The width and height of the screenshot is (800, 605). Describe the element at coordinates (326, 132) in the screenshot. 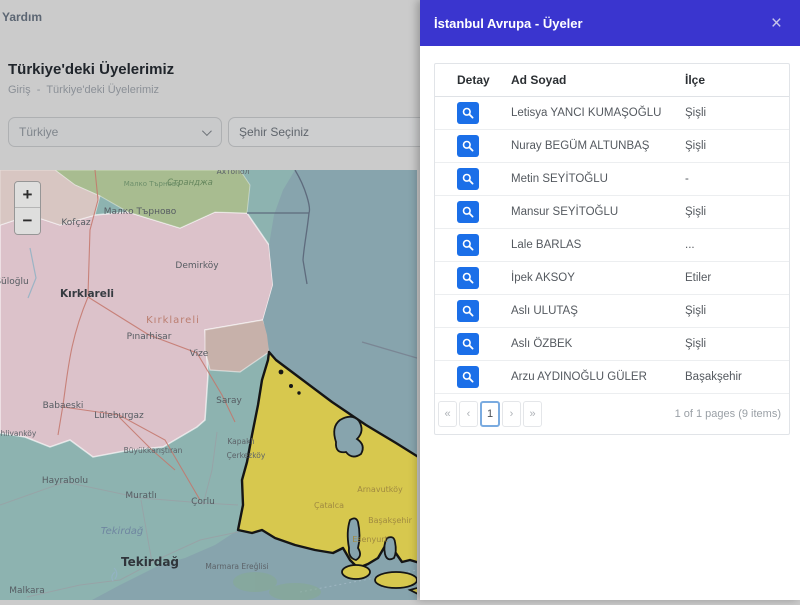

I see `city-select: Şehir Seçiniz` at that location.